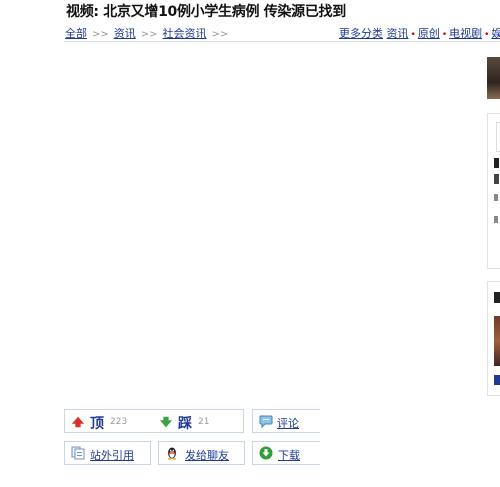 This screenshot has width=500, height=487. What do you see at coordinates (172, 453) in the screenshot?
I see `qq-penguin-icon` at bounding box center [172, 453].